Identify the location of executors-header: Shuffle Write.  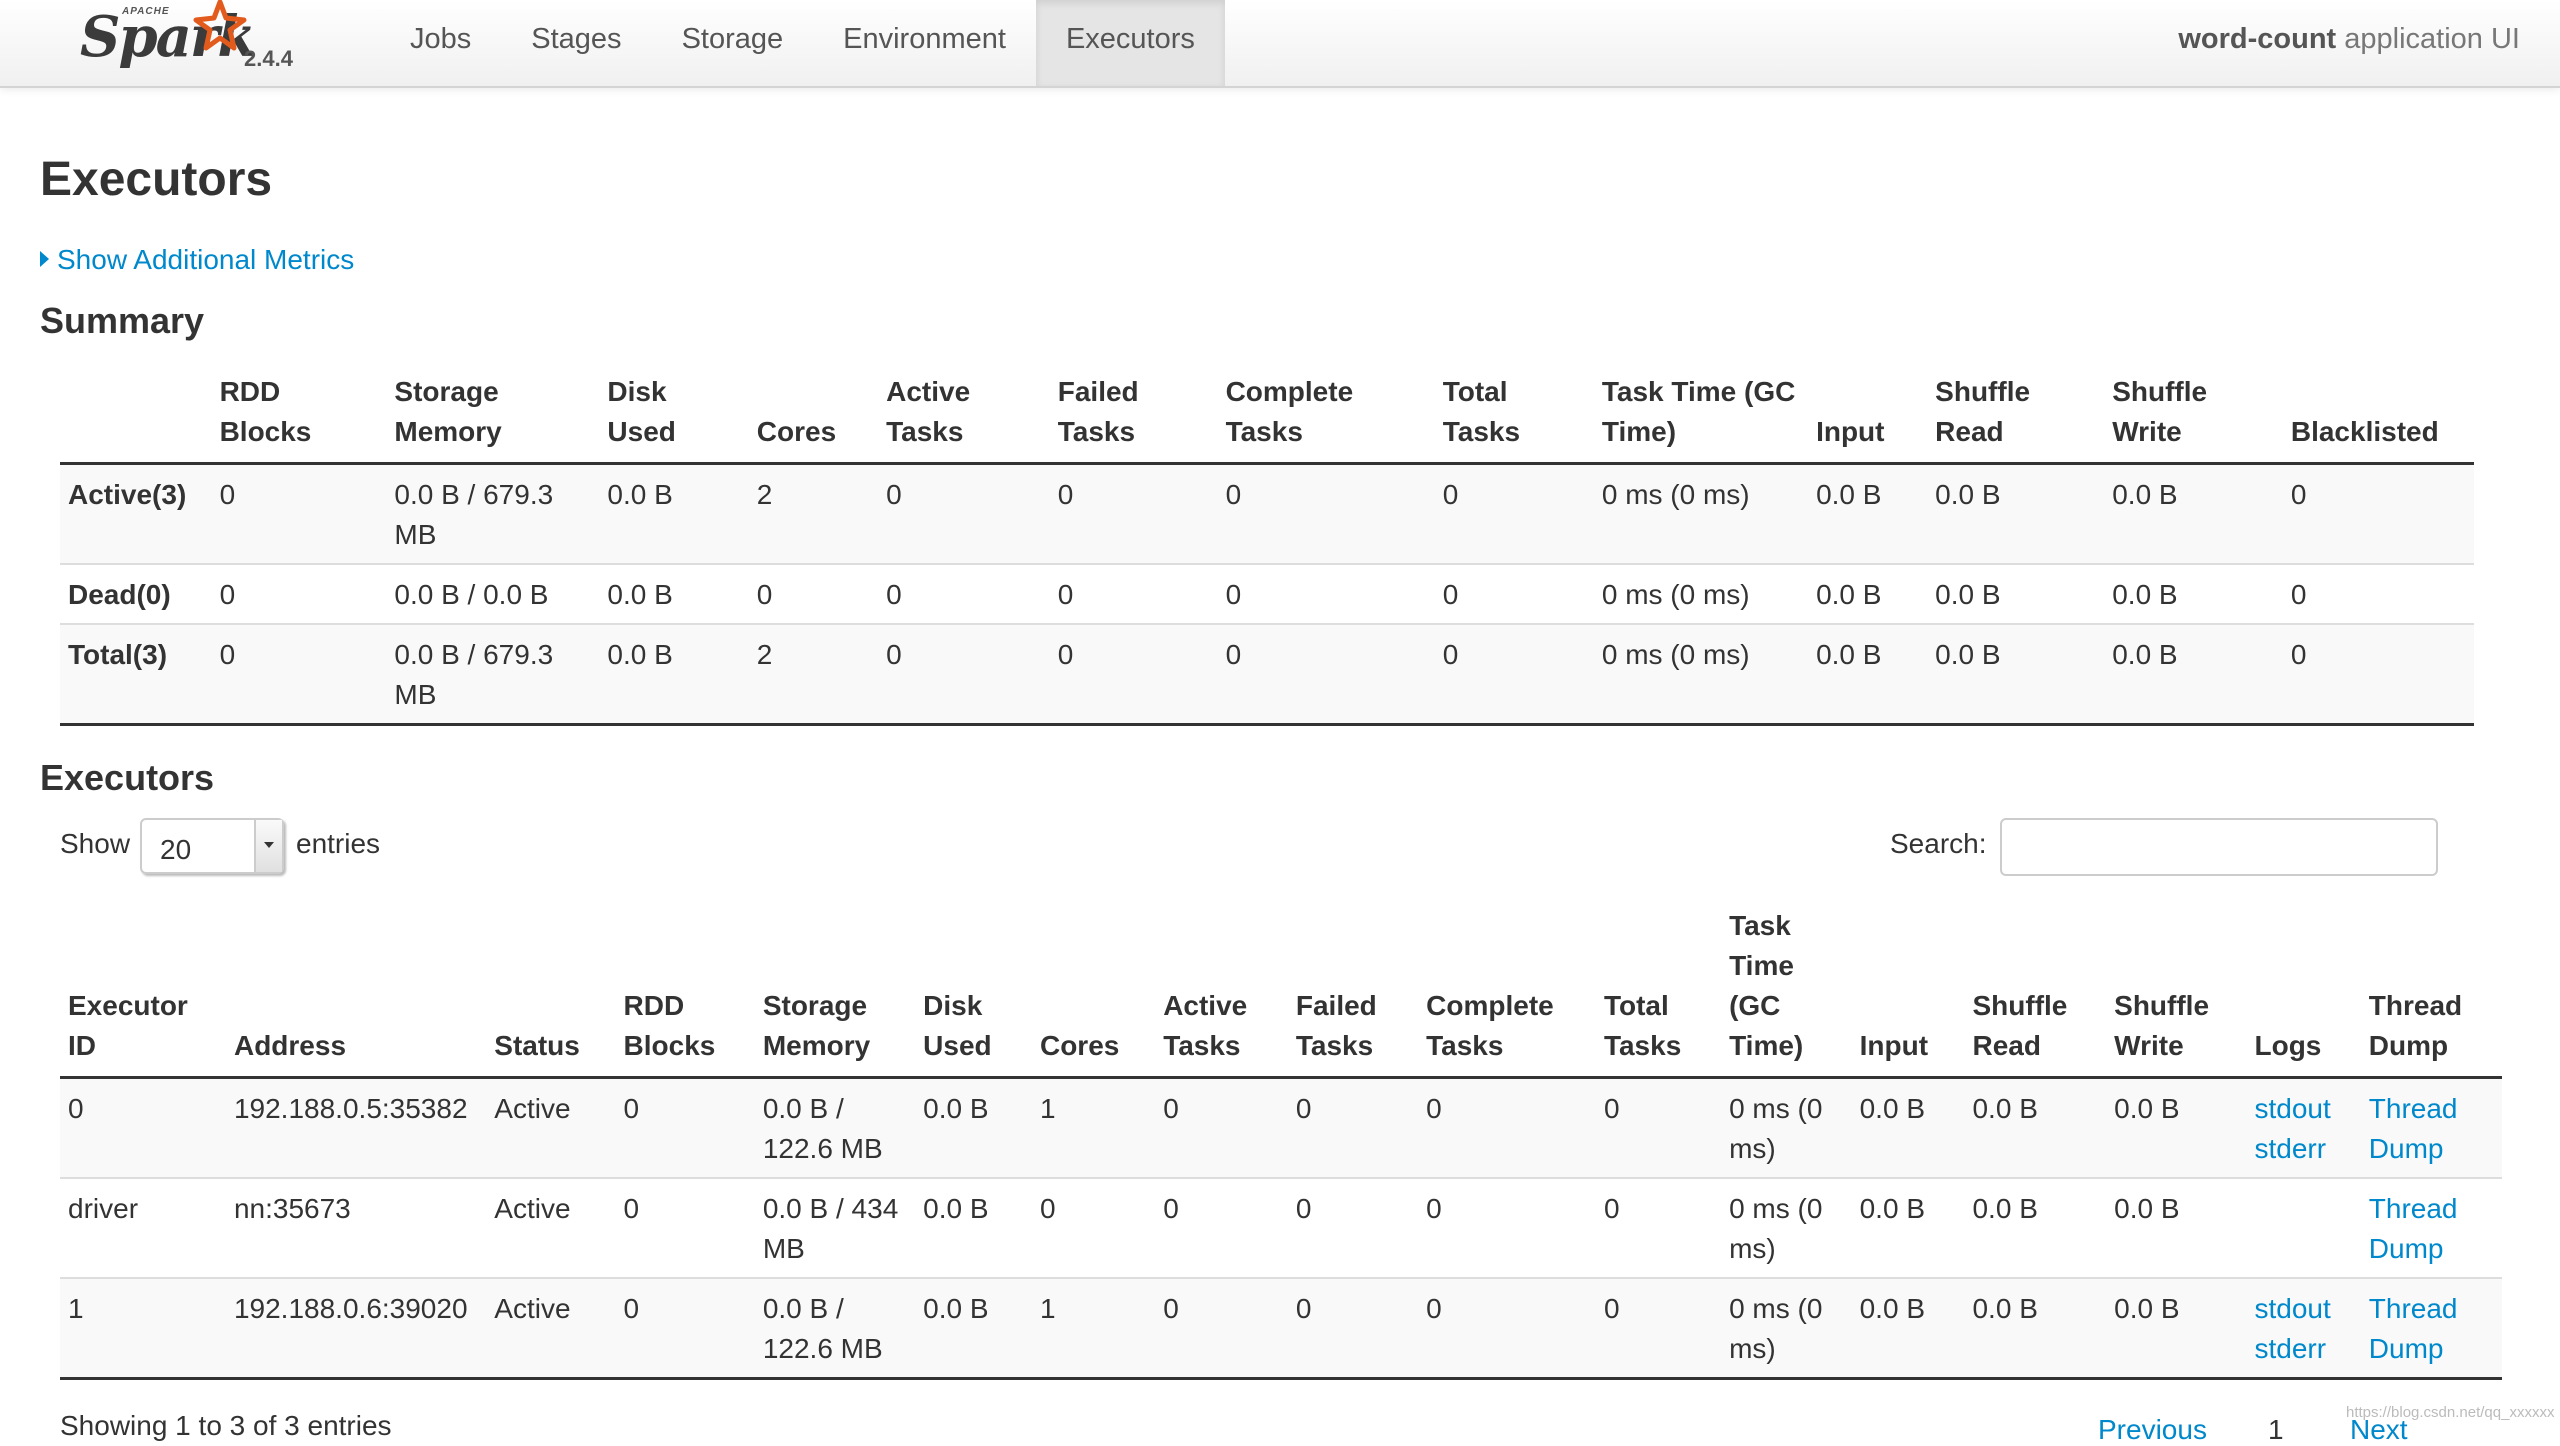
(2176, 992).